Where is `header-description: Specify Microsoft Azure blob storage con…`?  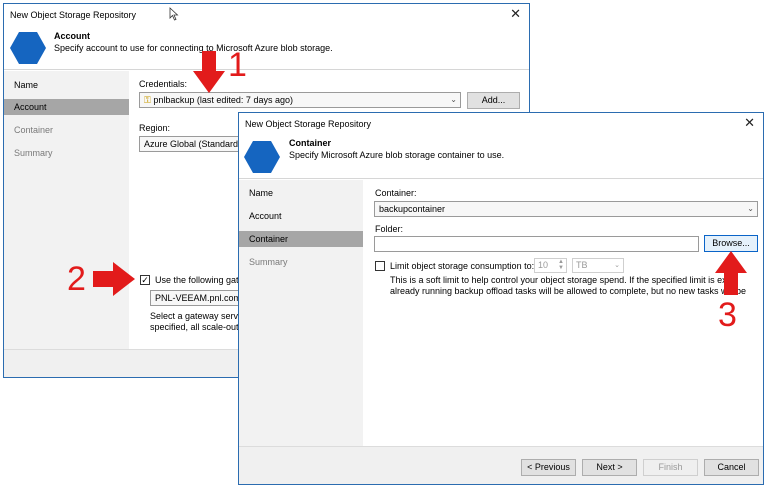
header-description: Specify Microsoft Azure blob storage con… is located at coordinates (397, 155).